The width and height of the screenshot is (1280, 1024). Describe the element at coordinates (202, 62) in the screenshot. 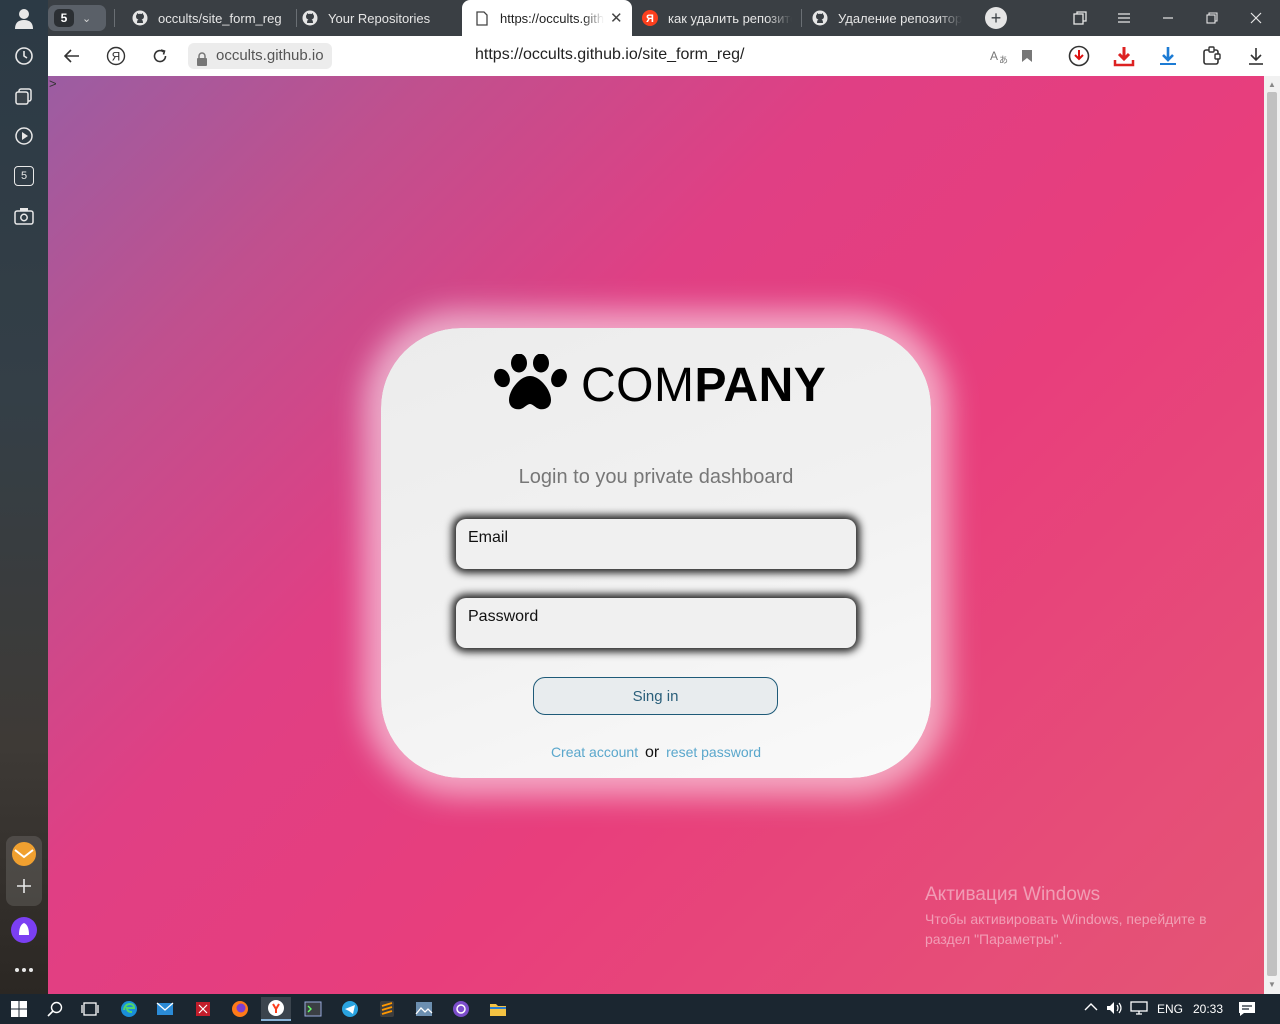

I see `lock-icon` at that location.